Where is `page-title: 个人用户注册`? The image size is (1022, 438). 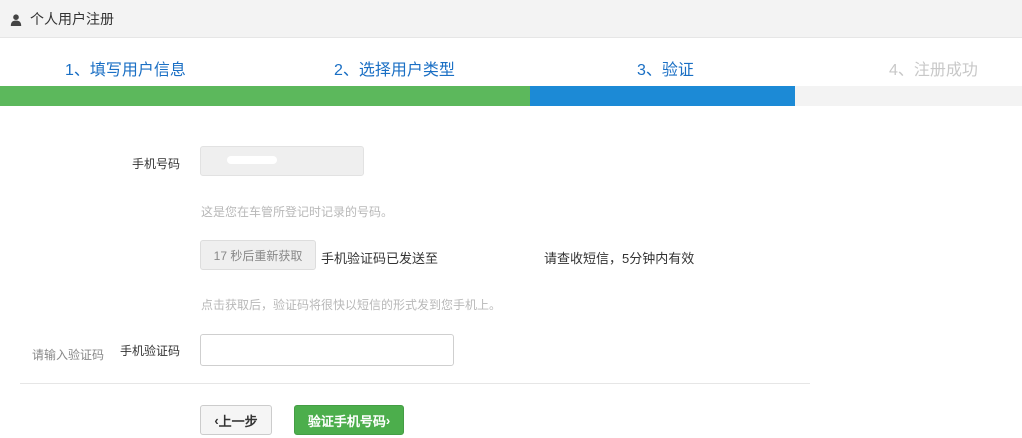
page-title: 个人用户注册 is located at coordinates (72, 18).